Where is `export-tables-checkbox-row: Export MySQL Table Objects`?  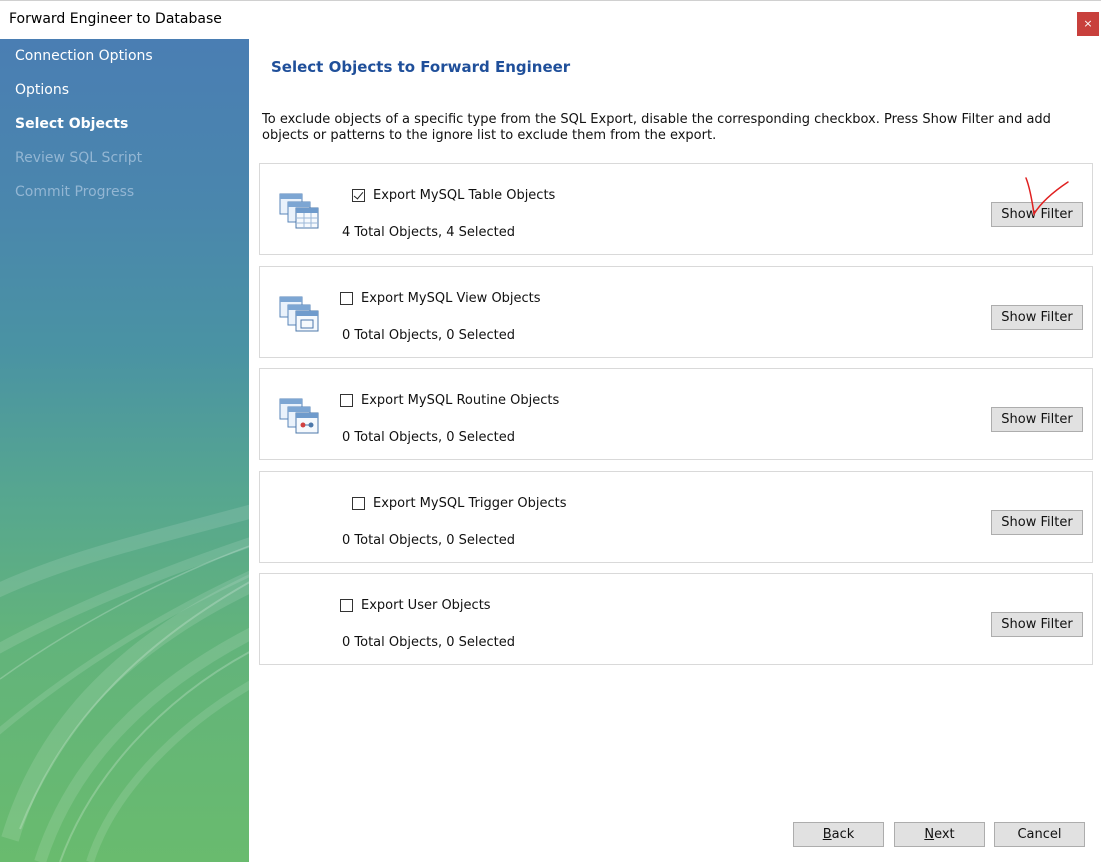 export-tables-checkbox-row: Export MySQL Table Objects is located at coordinates (453, 195).